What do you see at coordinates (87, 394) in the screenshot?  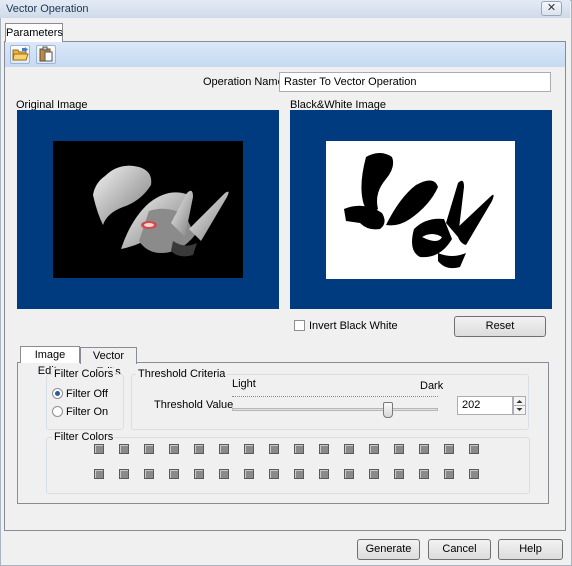 I see `filter-off-label: Filter Off` at bounding box center [87, 394].